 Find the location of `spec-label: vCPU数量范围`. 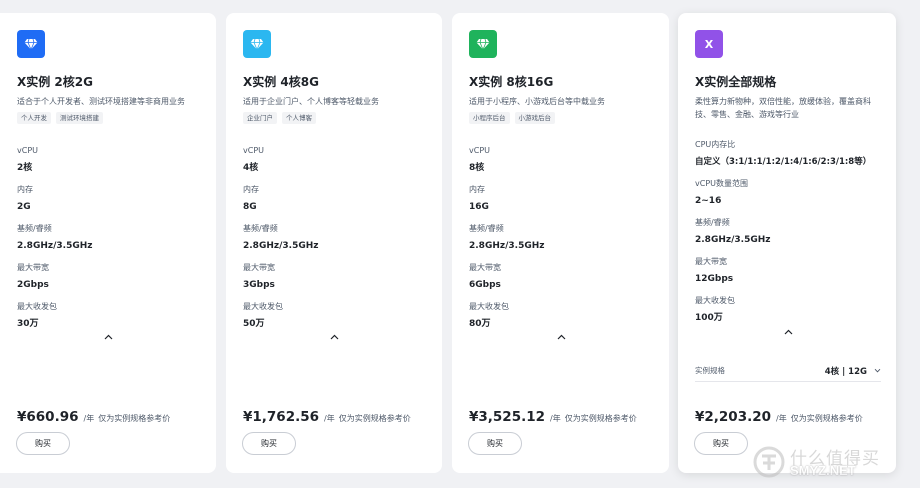

spec-label: vCPU数量范围 is located at coordinates (721, 183).